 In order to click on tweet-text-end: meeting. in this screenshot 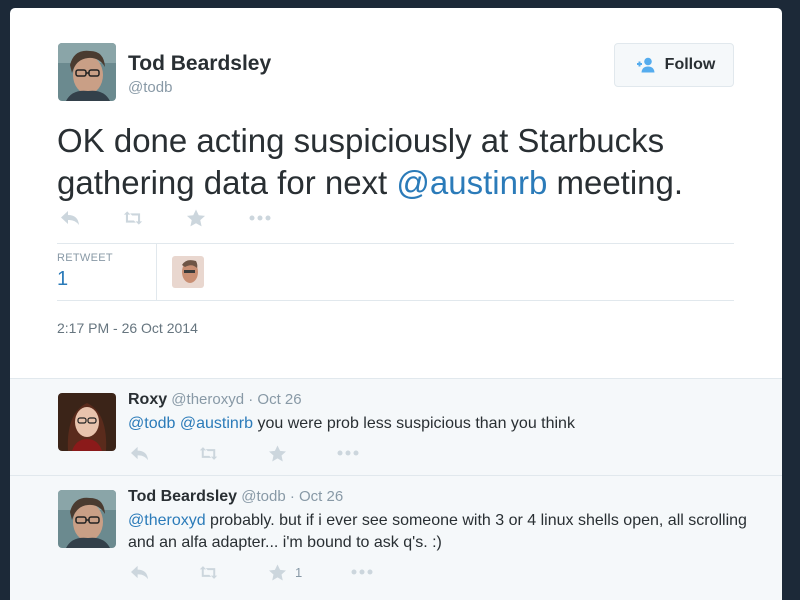, I will do `click(615, 182)`.